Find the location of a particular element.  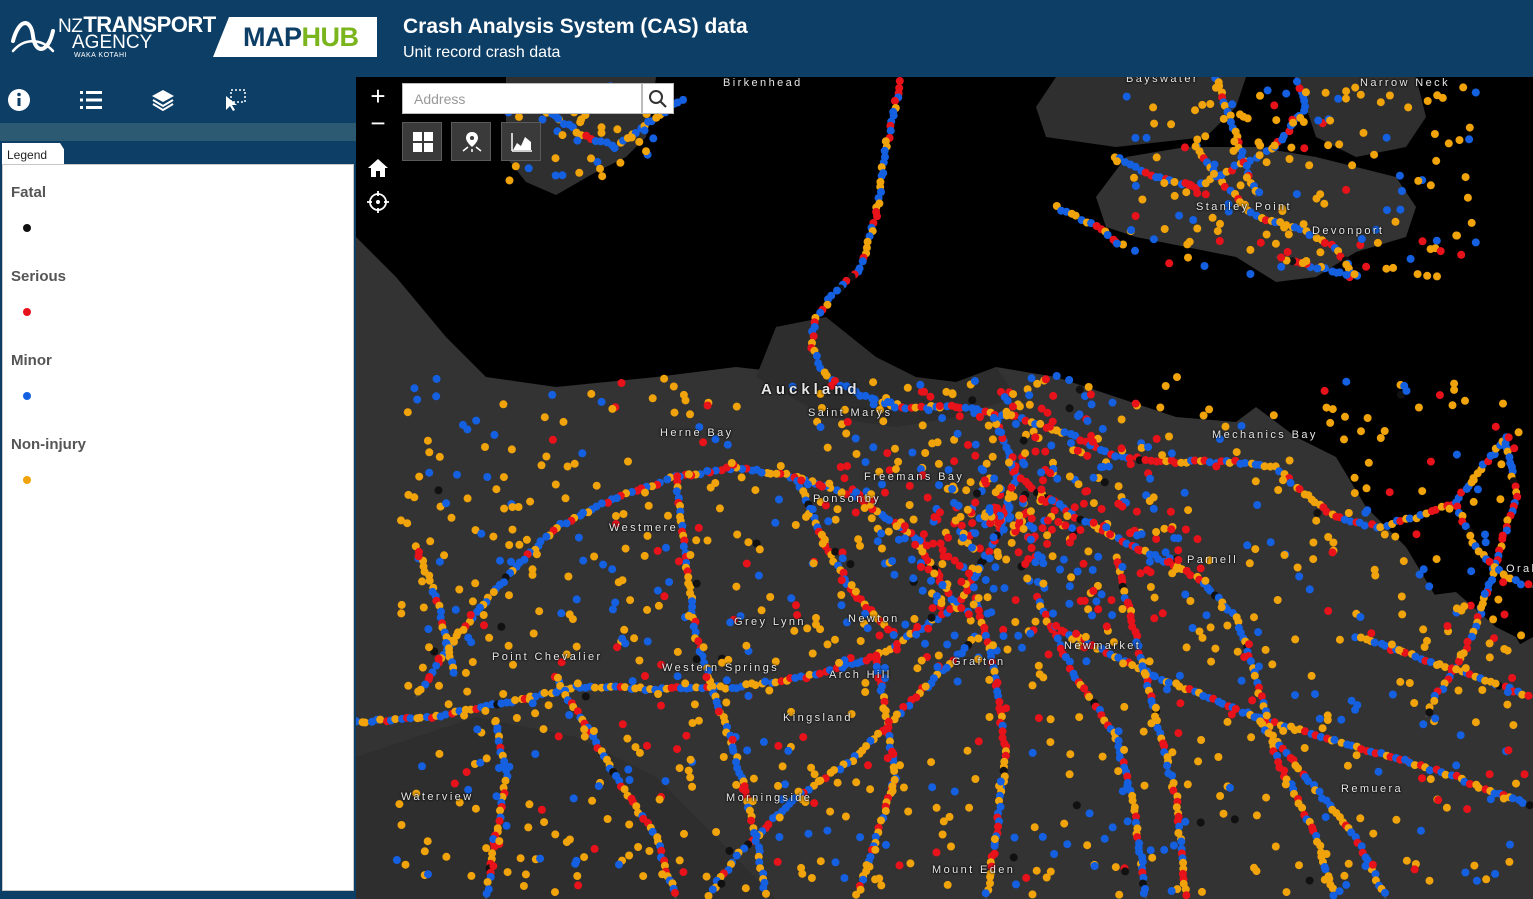

elevation-profile-button is located at coordinates (521, 141).